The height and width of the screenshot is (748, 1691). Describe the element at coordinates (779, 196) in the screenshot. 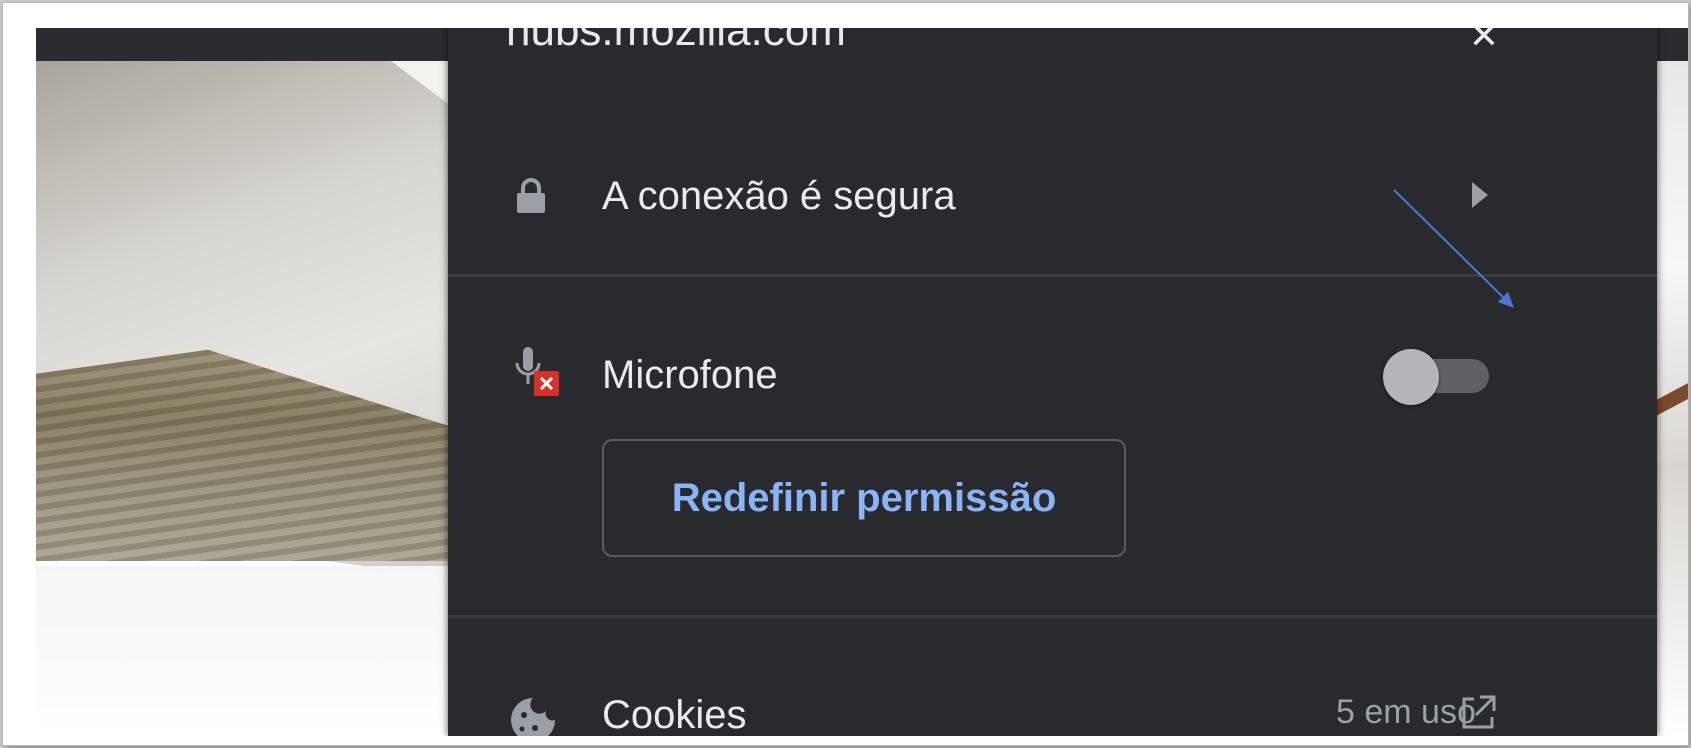

I see `connection-security-label: A conexão é segura` at that location.